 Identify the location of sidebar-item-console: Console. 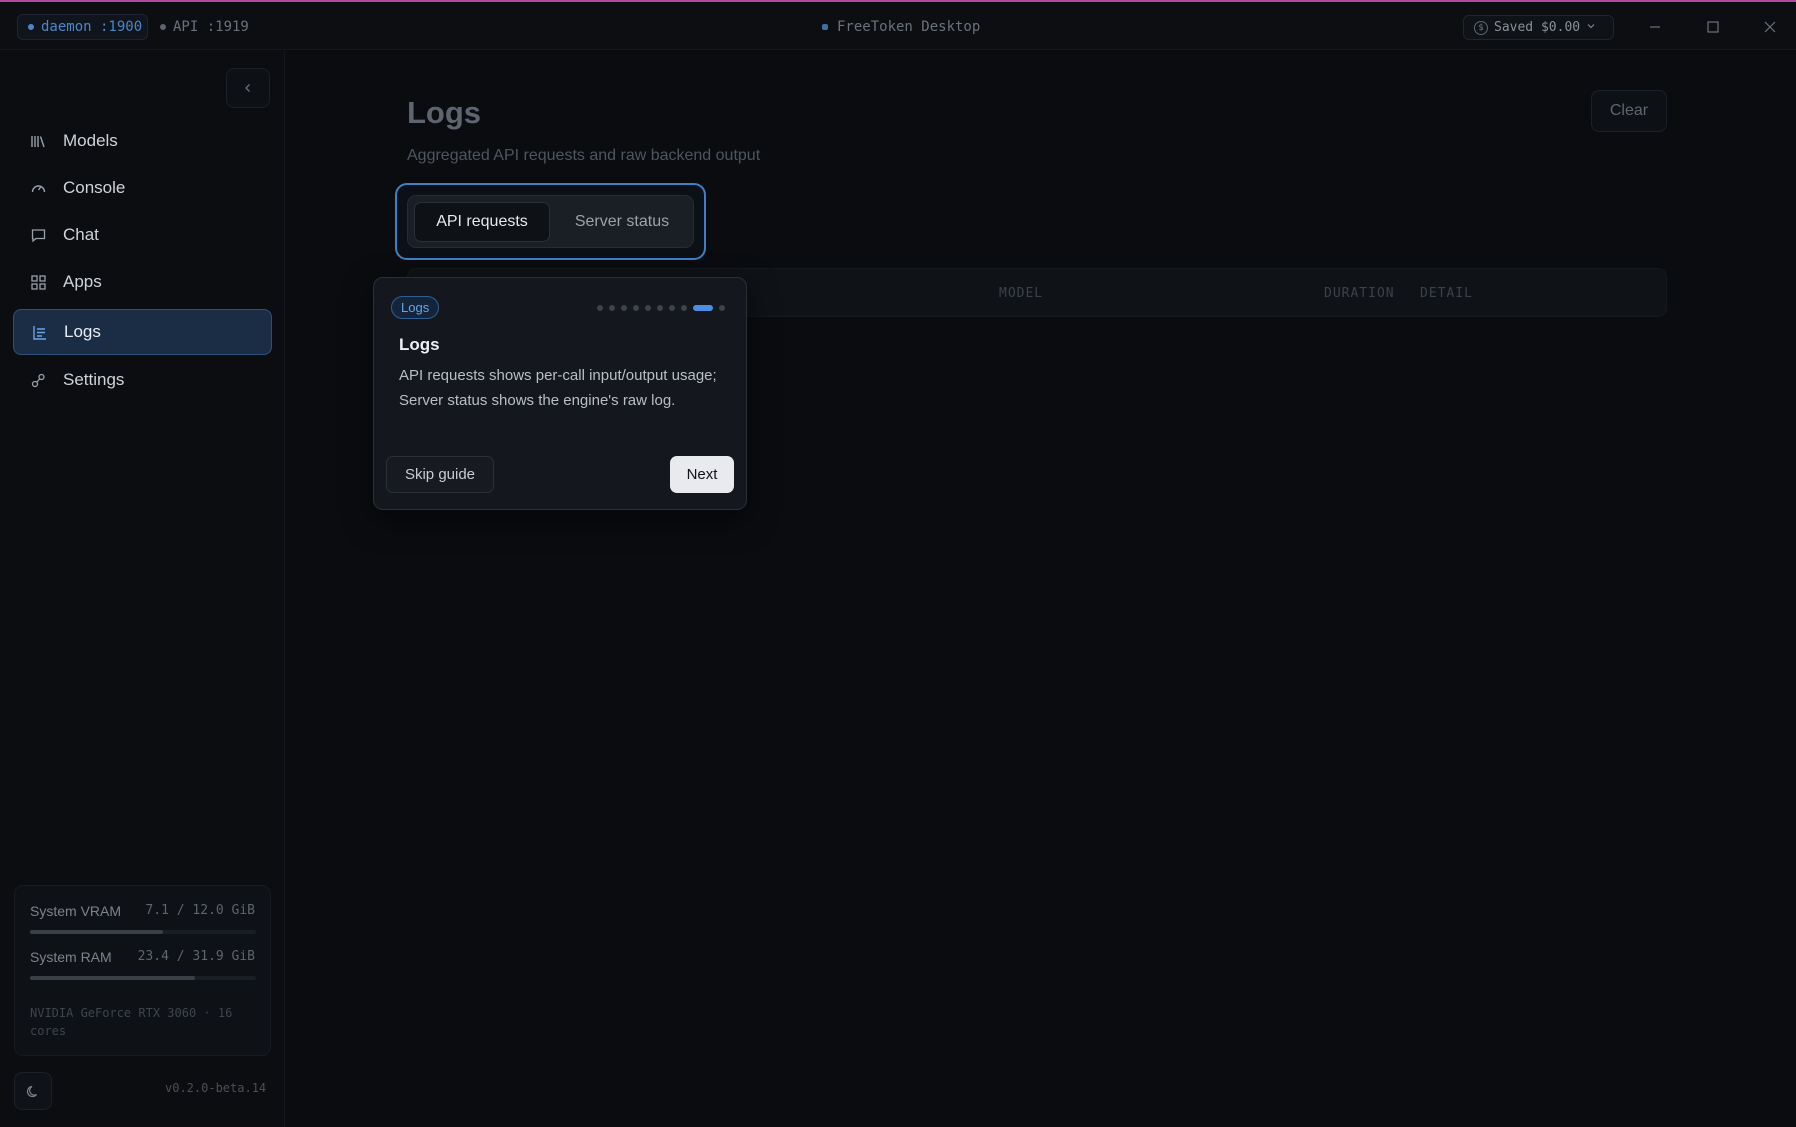
(142, 188).